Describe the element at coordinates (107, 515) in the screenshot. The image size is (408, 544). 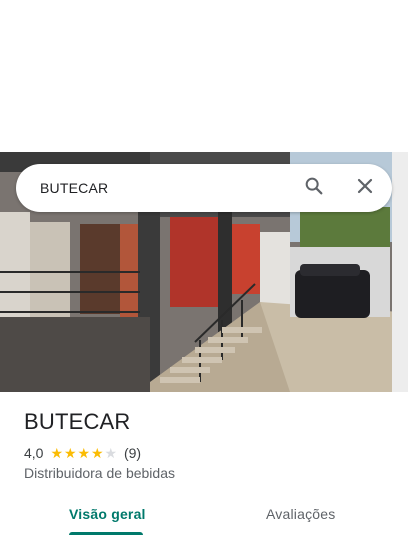
I see `tab-overview: Visão geral` at that location.